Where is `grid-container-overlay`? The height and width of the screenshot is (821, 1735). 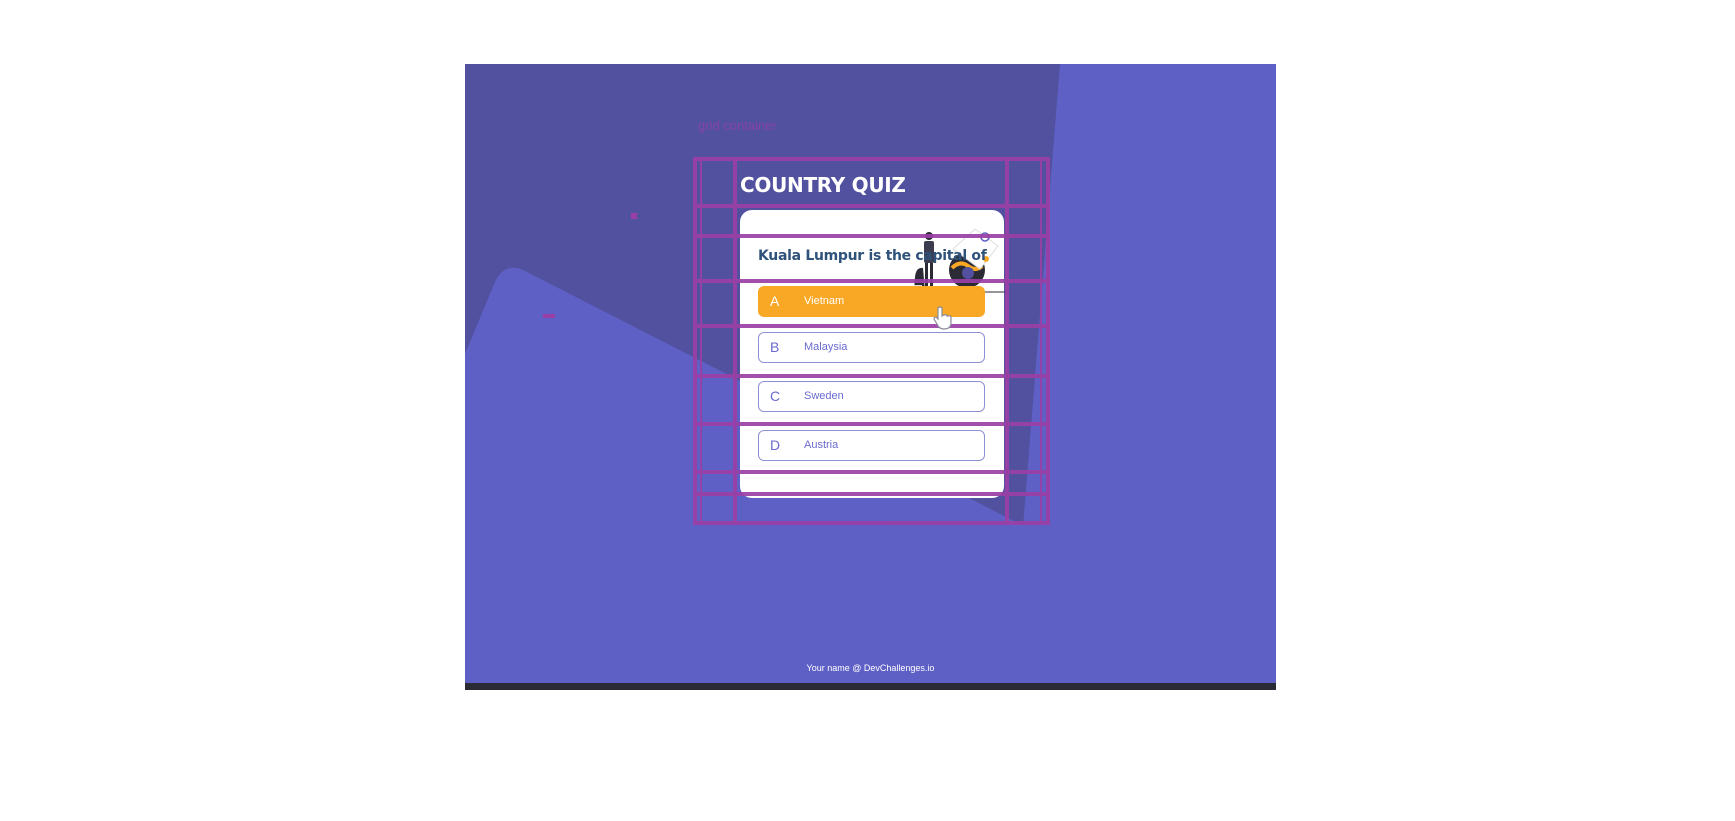 grid-container-overlay is located at coordinates (871, 341).